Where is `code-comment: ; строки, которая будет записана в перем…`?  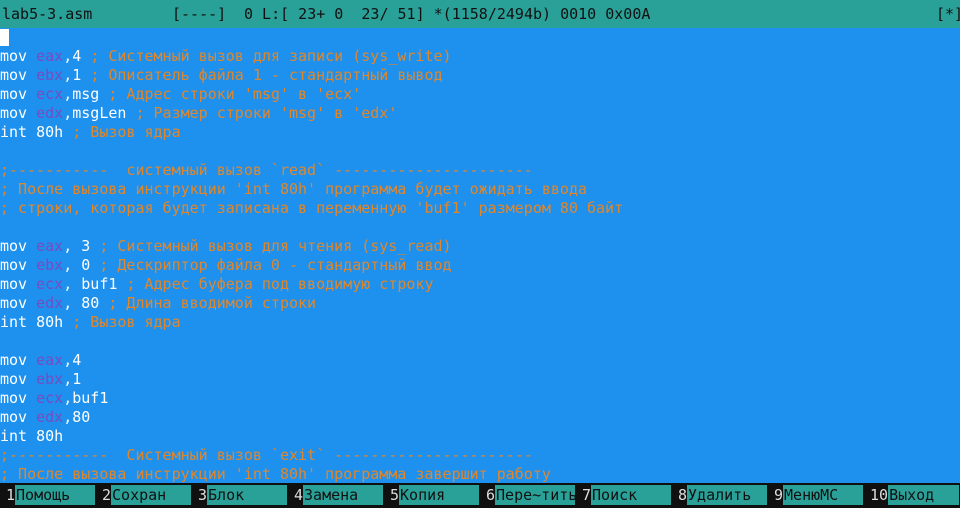
code-comment: ; строки, которая будет записана в перем… is located at coordinates (312, 208).